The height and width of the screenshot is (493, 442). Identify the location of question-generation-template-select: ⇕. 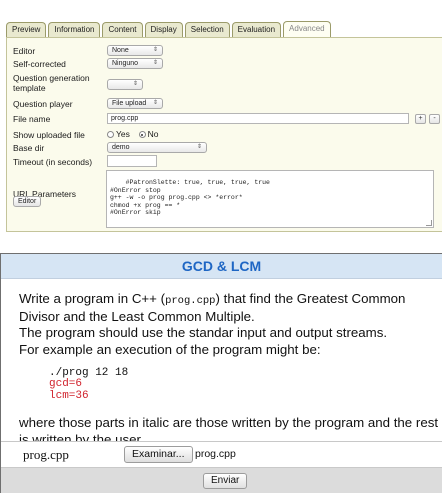
(125, 84).